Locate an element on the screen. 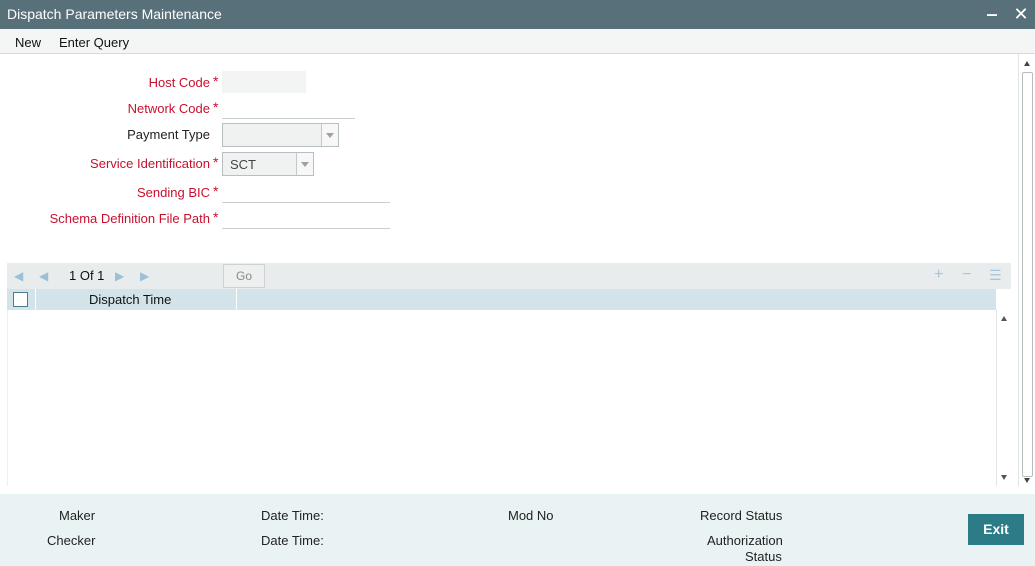 This screenshot has width=1035, height=566. next-page-icon: ▶ is located at coordinates (119, 276).